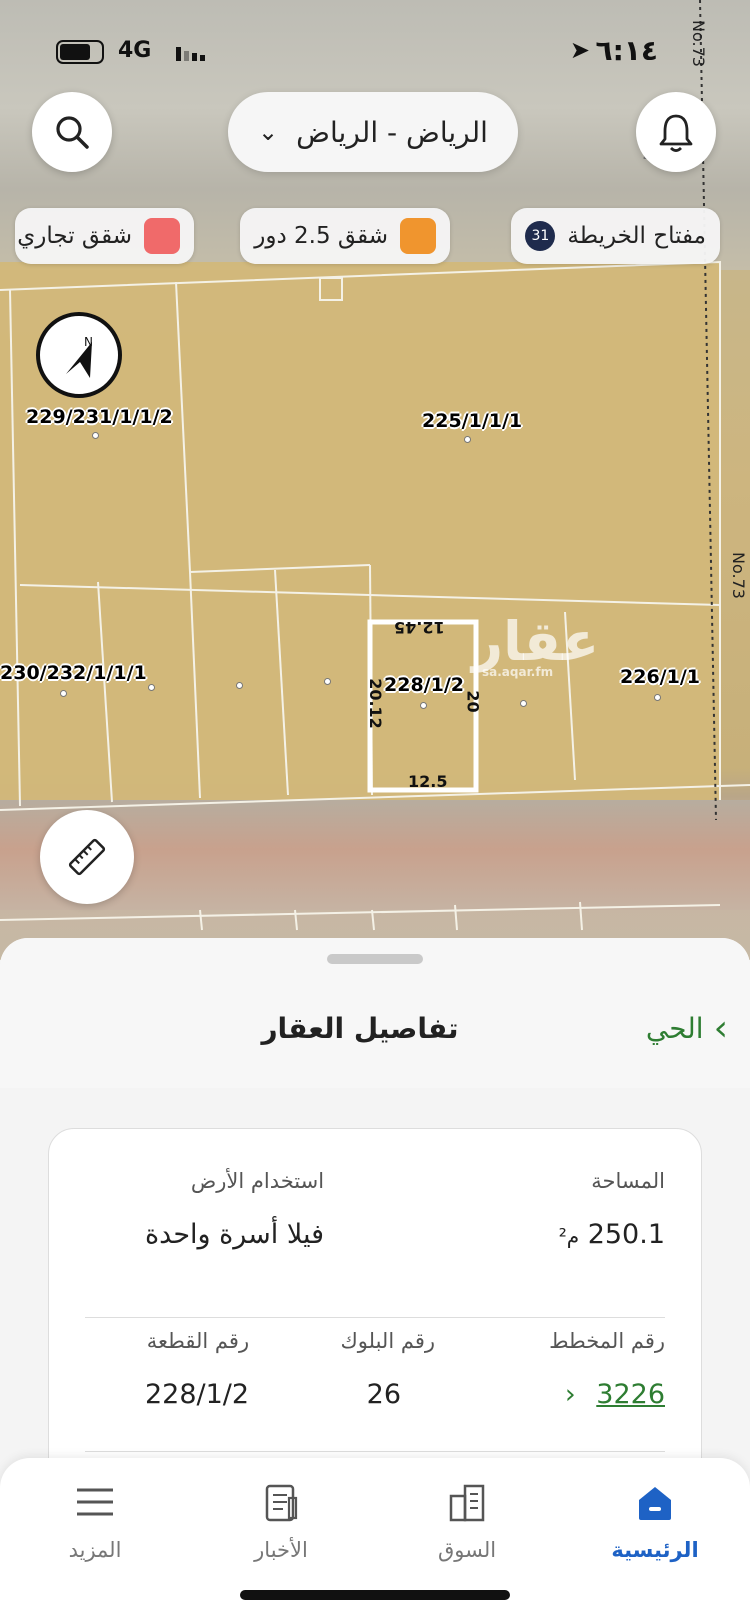 The height and width of the screenshot is (1621, 750). Describe the element at coordinates (197, 1394) in the screenshot. I see `plot-value: 228/1/2` at that location.